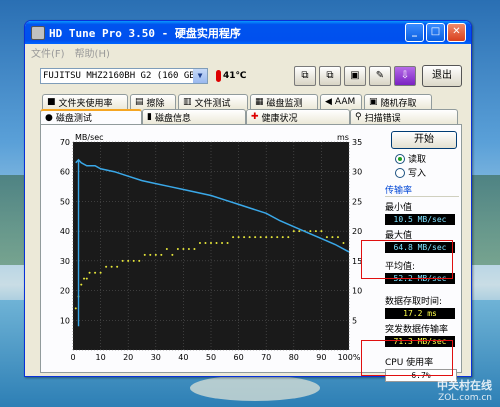 This screenshot has height=407, width=500. I want to click on tab-error-scan: ⚲ 扫描错误, so click(404, 116).